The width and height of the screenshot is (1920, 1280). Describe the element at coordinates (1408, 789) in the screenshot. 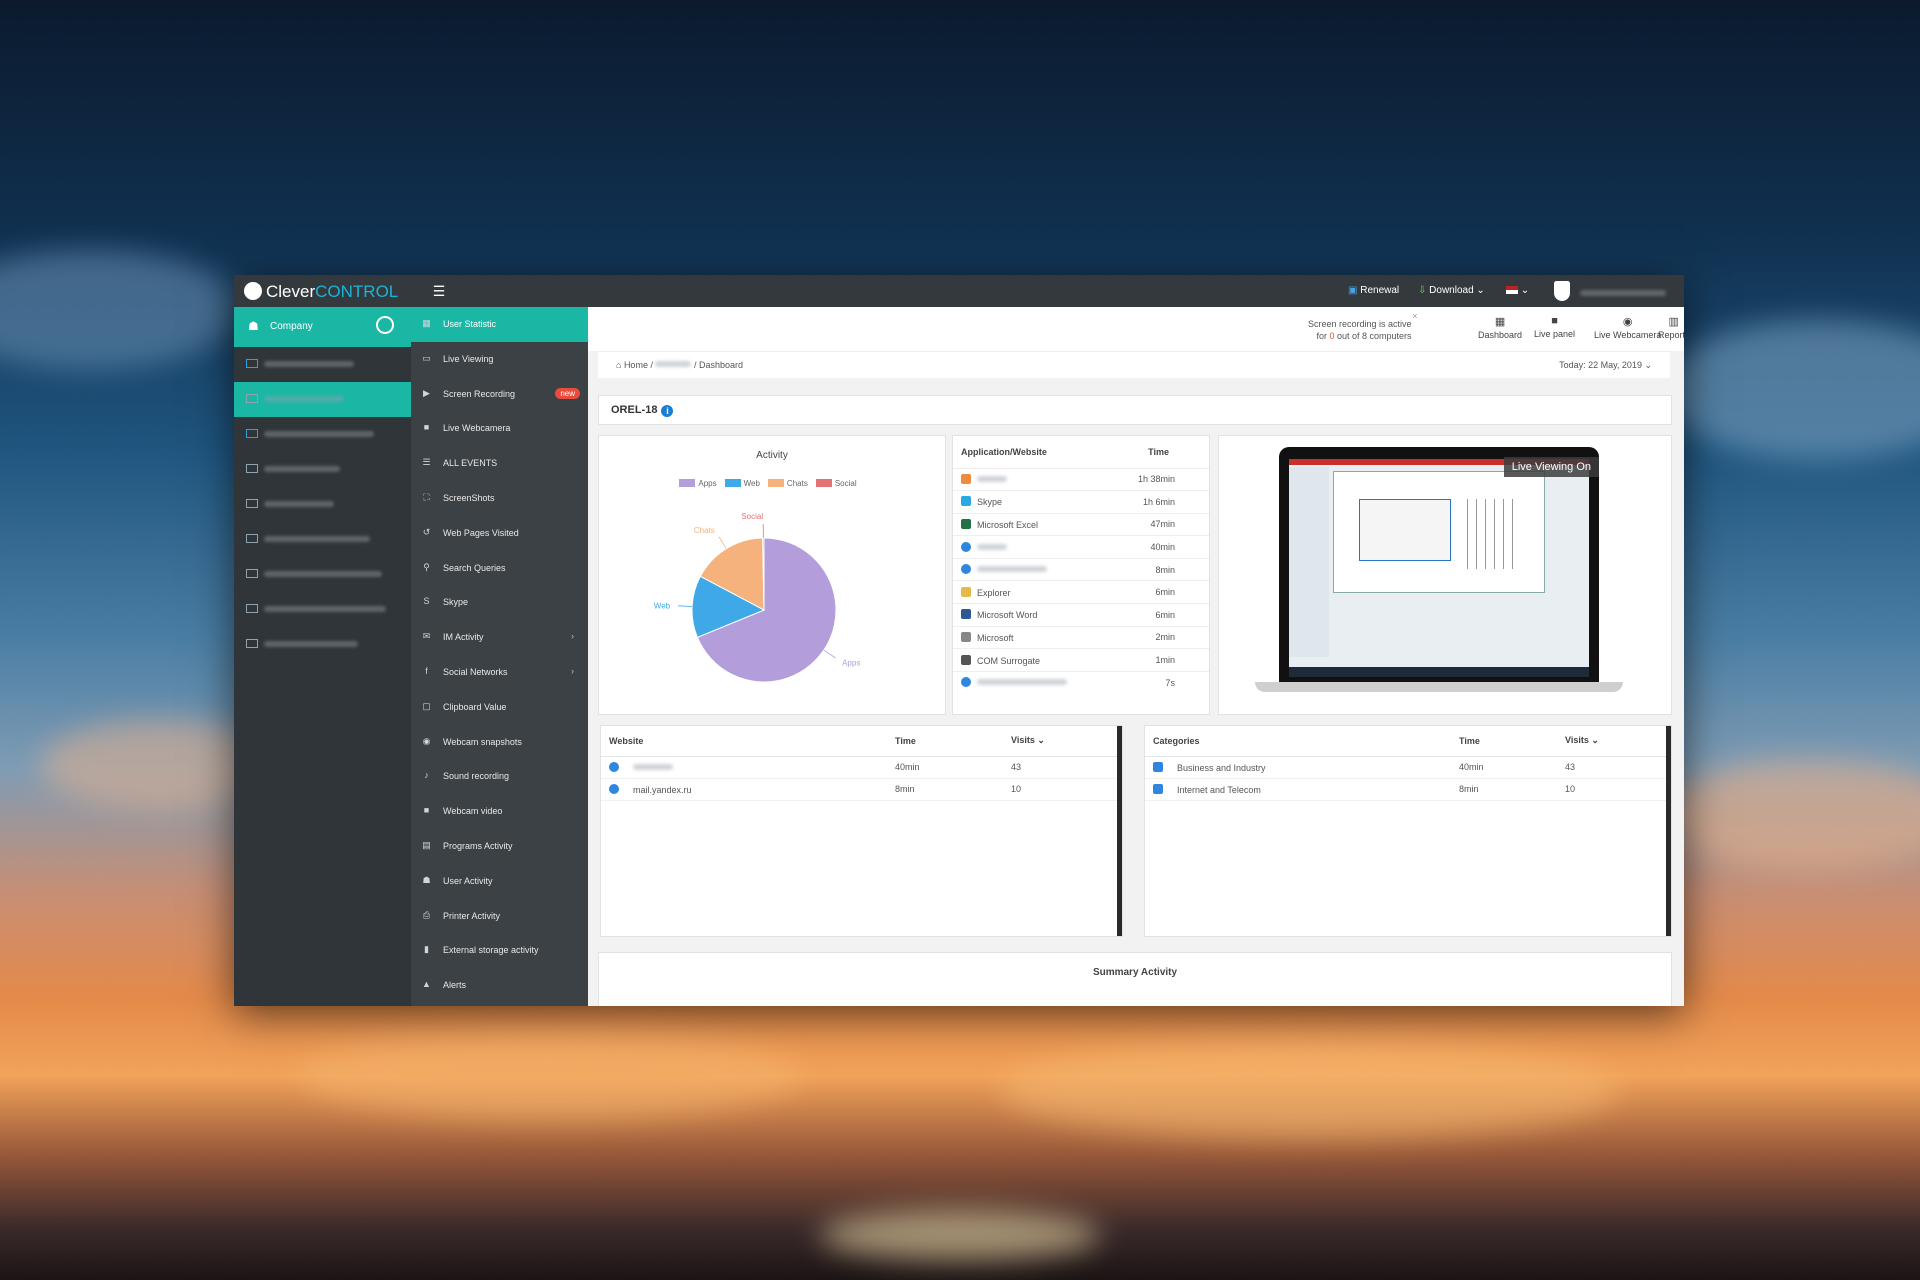

I see `table-row: Internet and Telecom 8min 10` at that location.